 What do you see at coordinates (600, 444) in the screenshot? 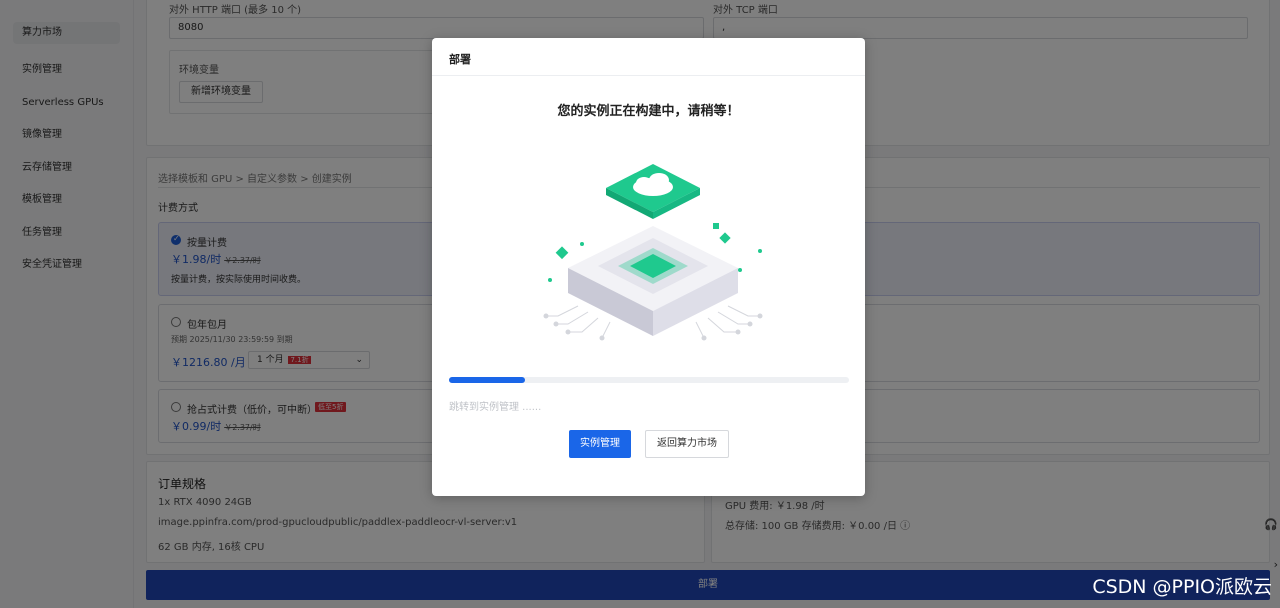
I see `instance-management-button: 实例管理` at bounding box center [600, 444].